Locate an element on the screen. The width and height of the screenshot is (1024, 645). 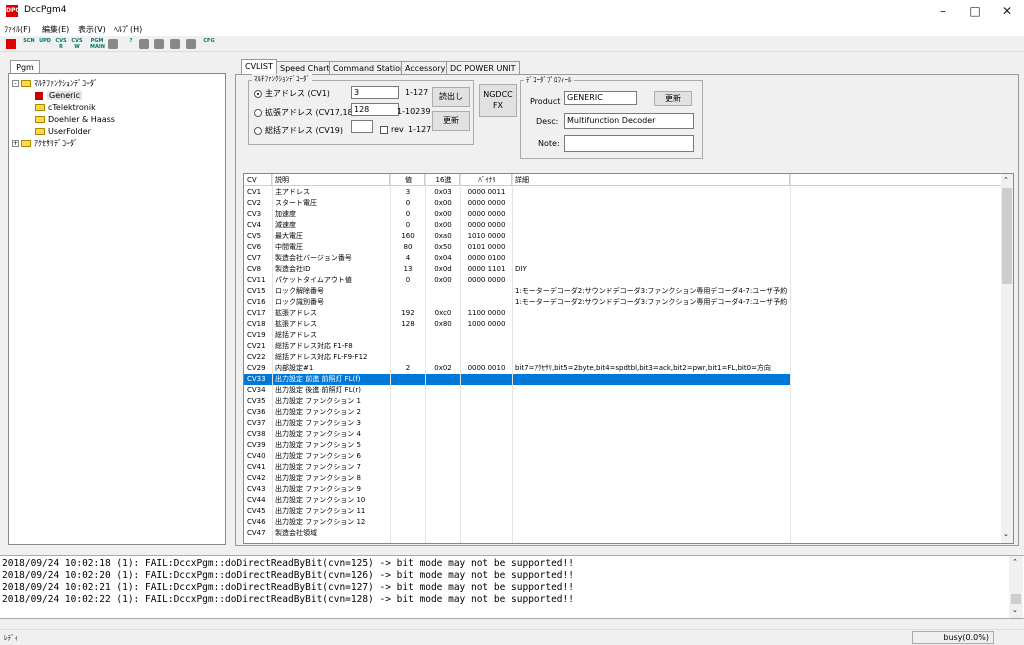
table-row: CV7 製造会社バージョン番号 4 0x04 0000 0100 is located at coordinates (623, 258).